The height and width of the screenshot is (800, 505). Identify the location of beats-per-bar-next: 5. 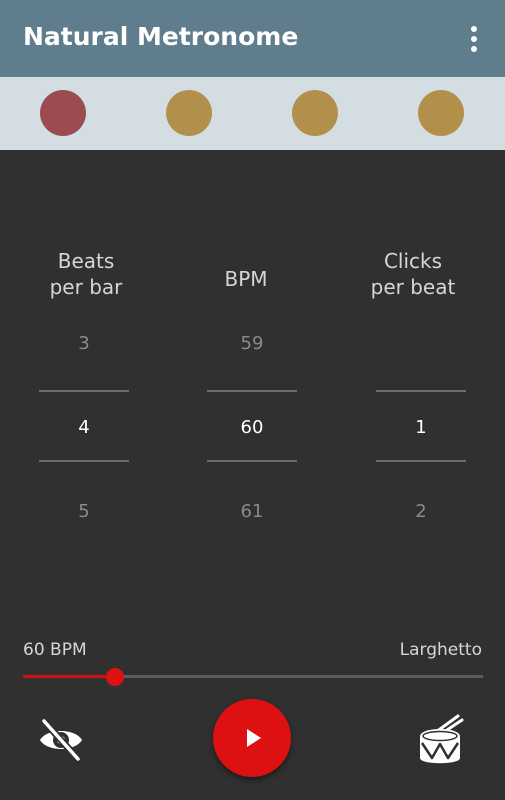
(84, 512).